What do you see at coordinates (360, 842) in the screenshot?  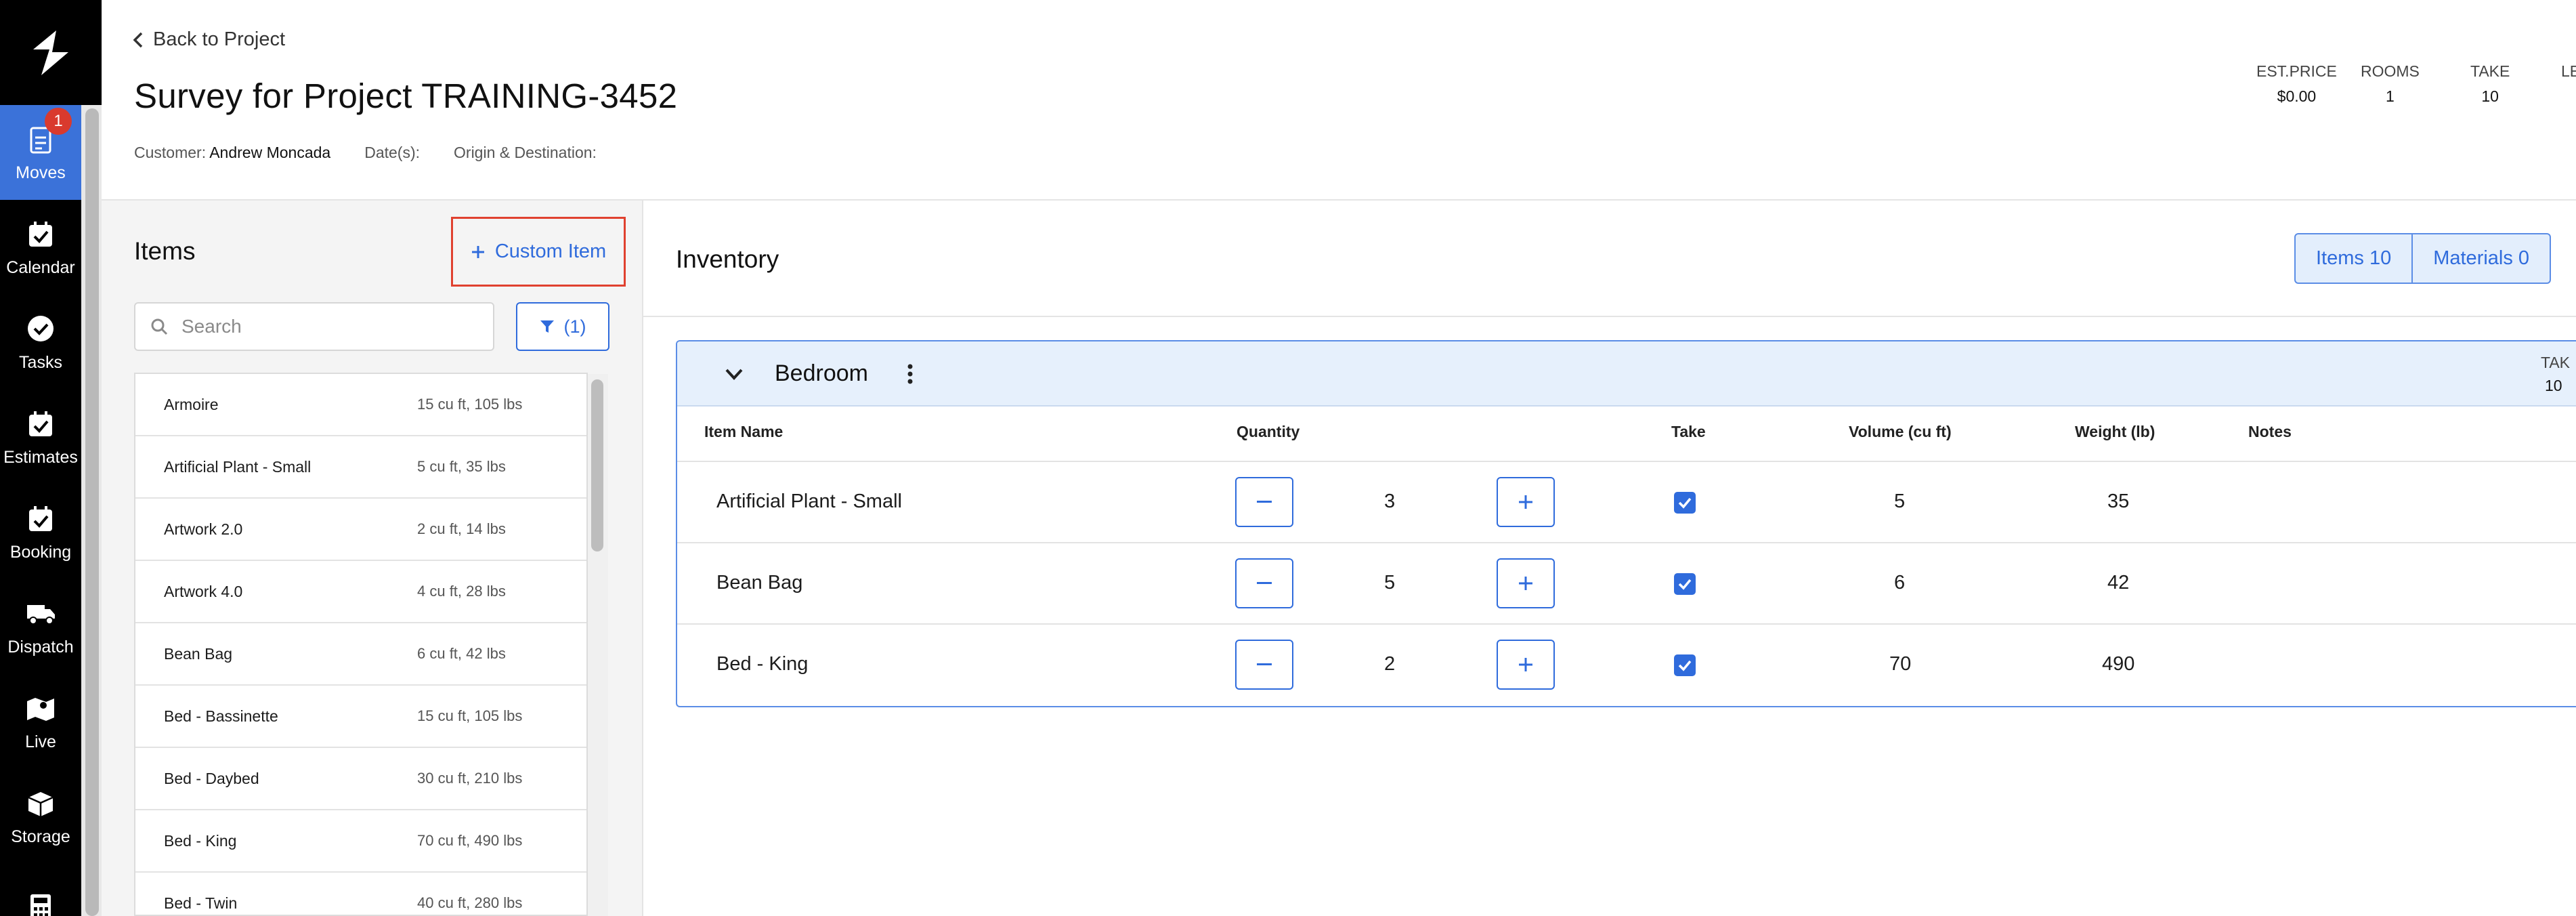 I see `list-item: Bed - King 70 cu ft, 490 lbs` at bounding box center [360, 842].